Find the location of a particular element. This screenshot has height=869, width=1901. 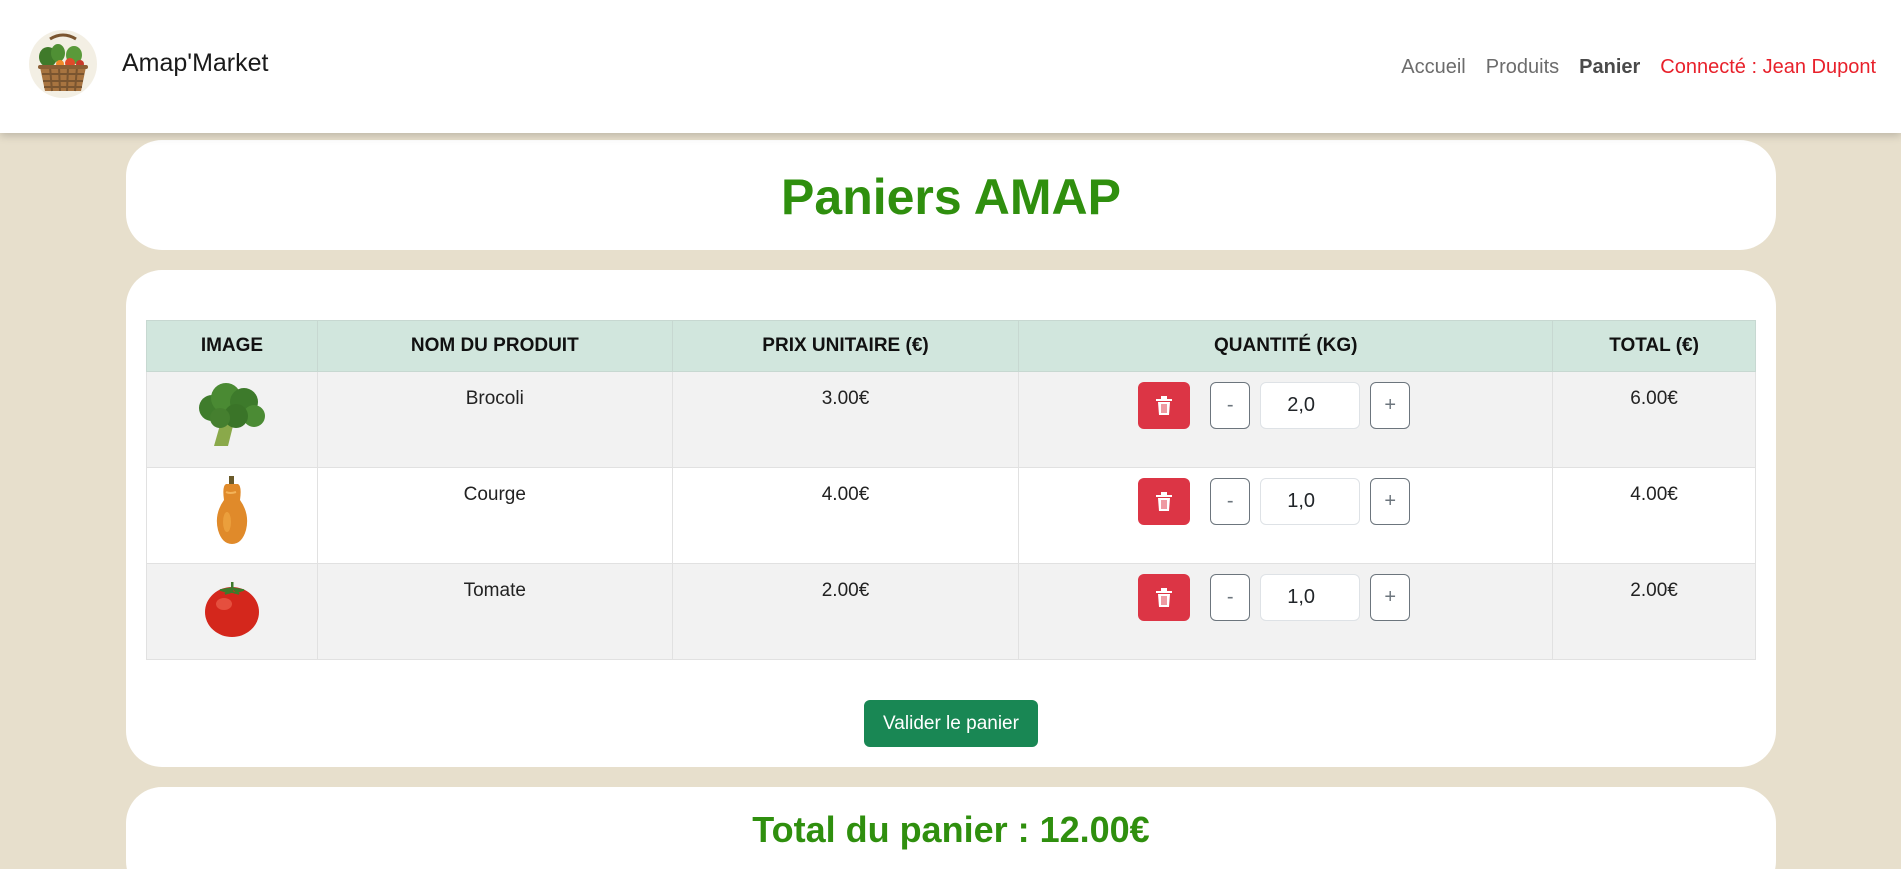

column-header-total: TOTAL (€) is located at coordinates (1654, 346).